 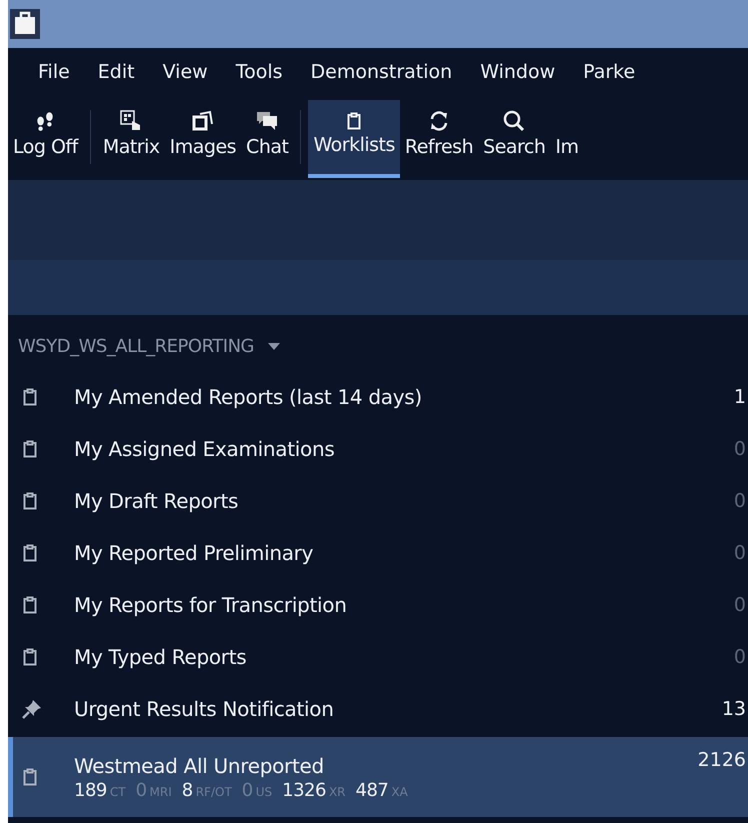 What do you see at coordinates (354, 139) in the screenshot?
I see `toolbar-button: Worklists` at bounding box center [354, 139].